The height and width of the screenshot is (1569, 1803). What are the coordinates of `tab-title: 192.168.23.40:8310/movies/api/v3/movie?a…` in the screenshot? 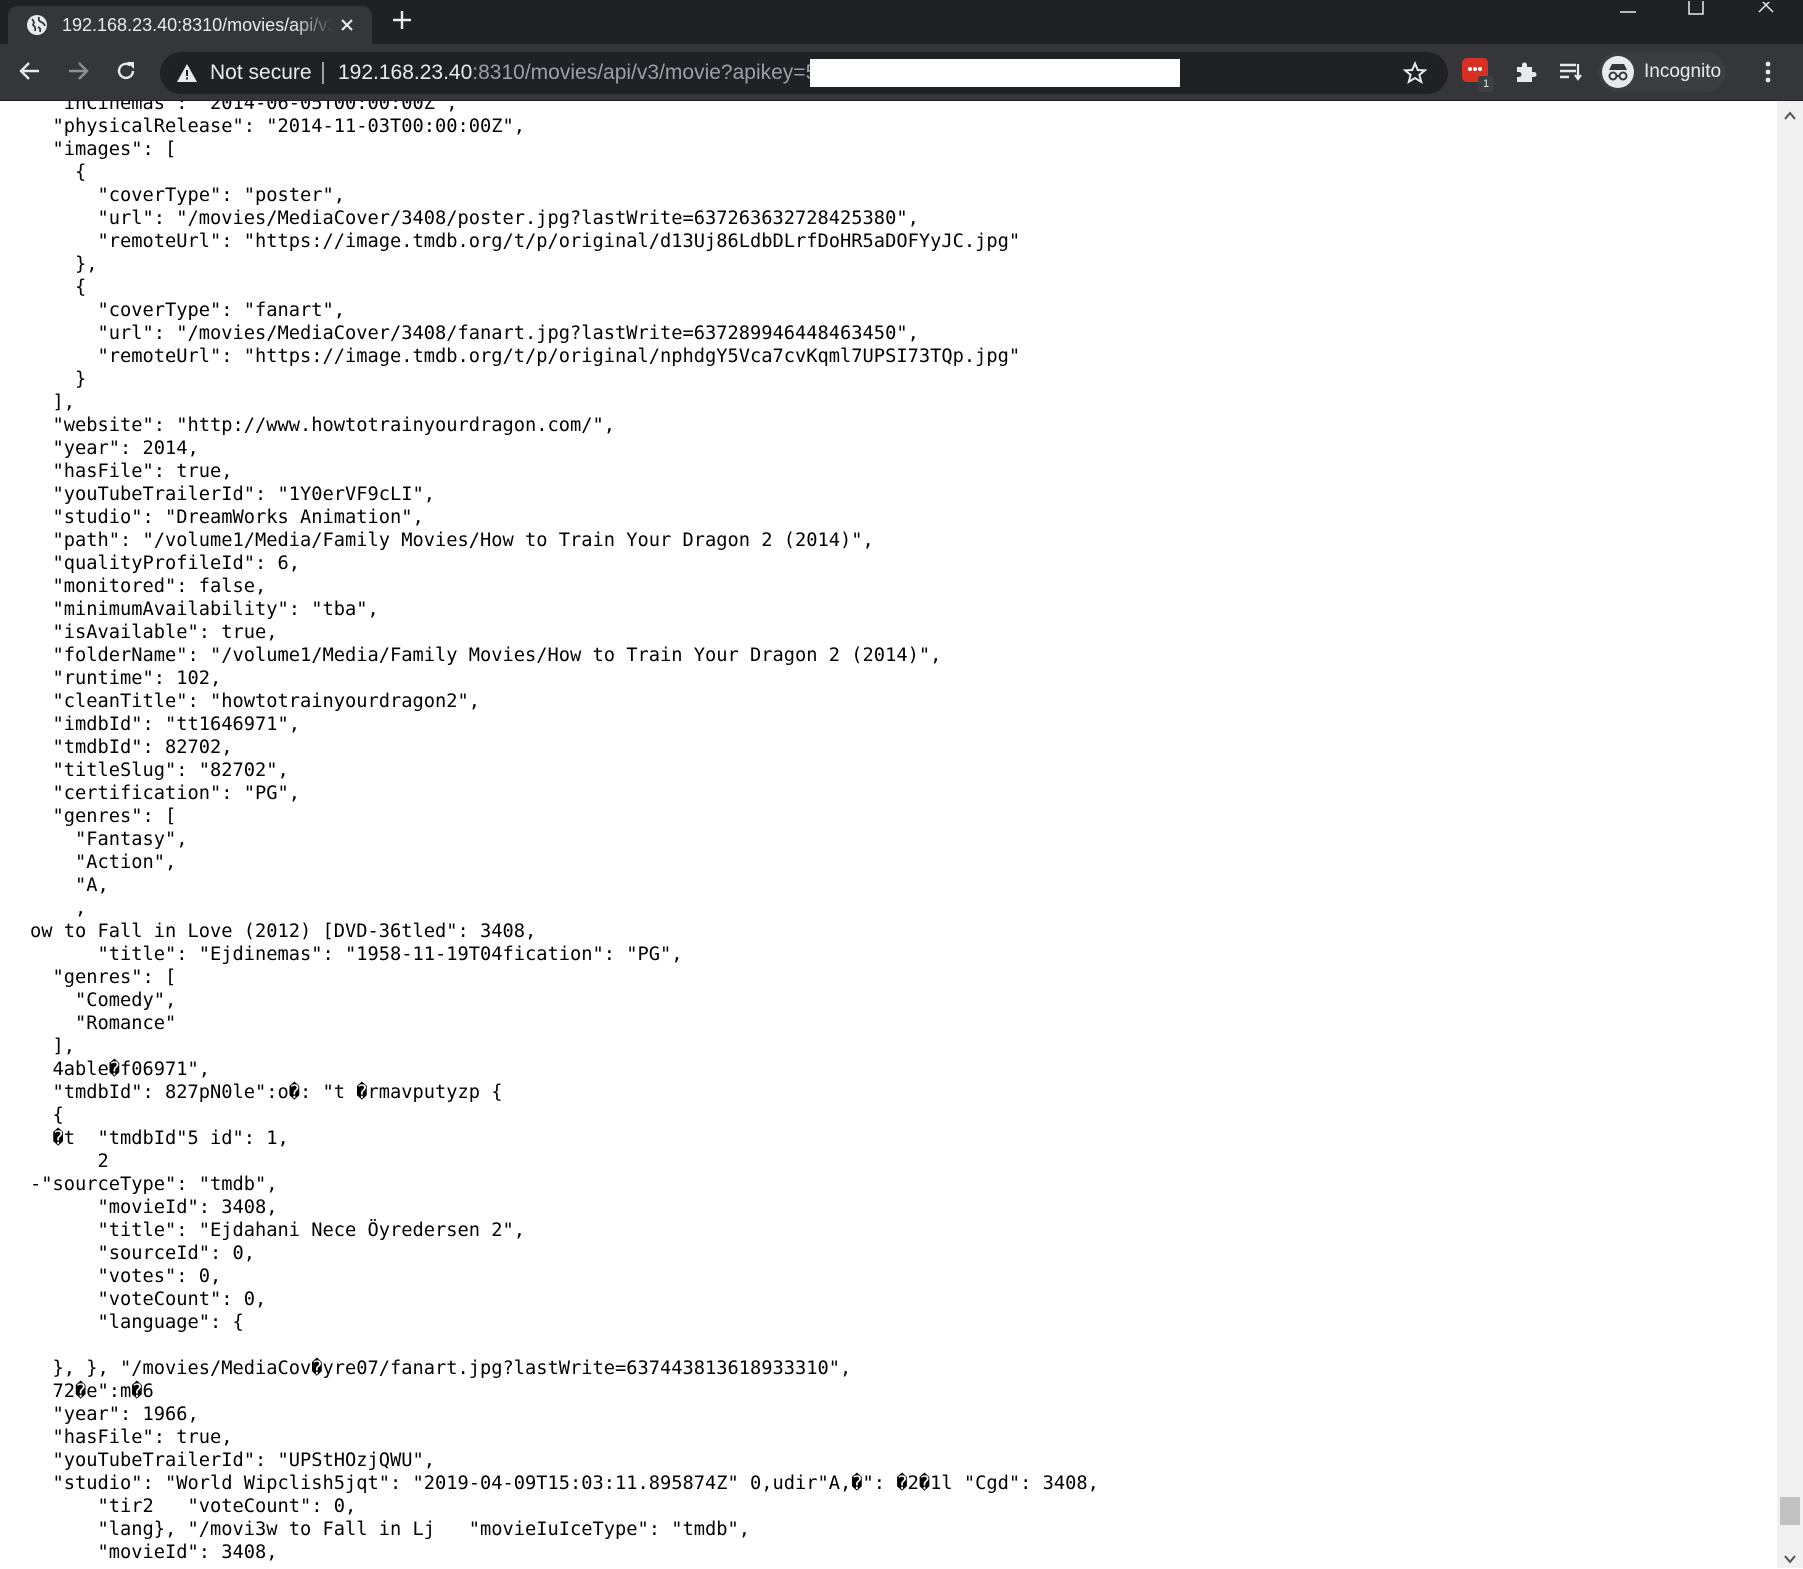 It's located at (198, 24).